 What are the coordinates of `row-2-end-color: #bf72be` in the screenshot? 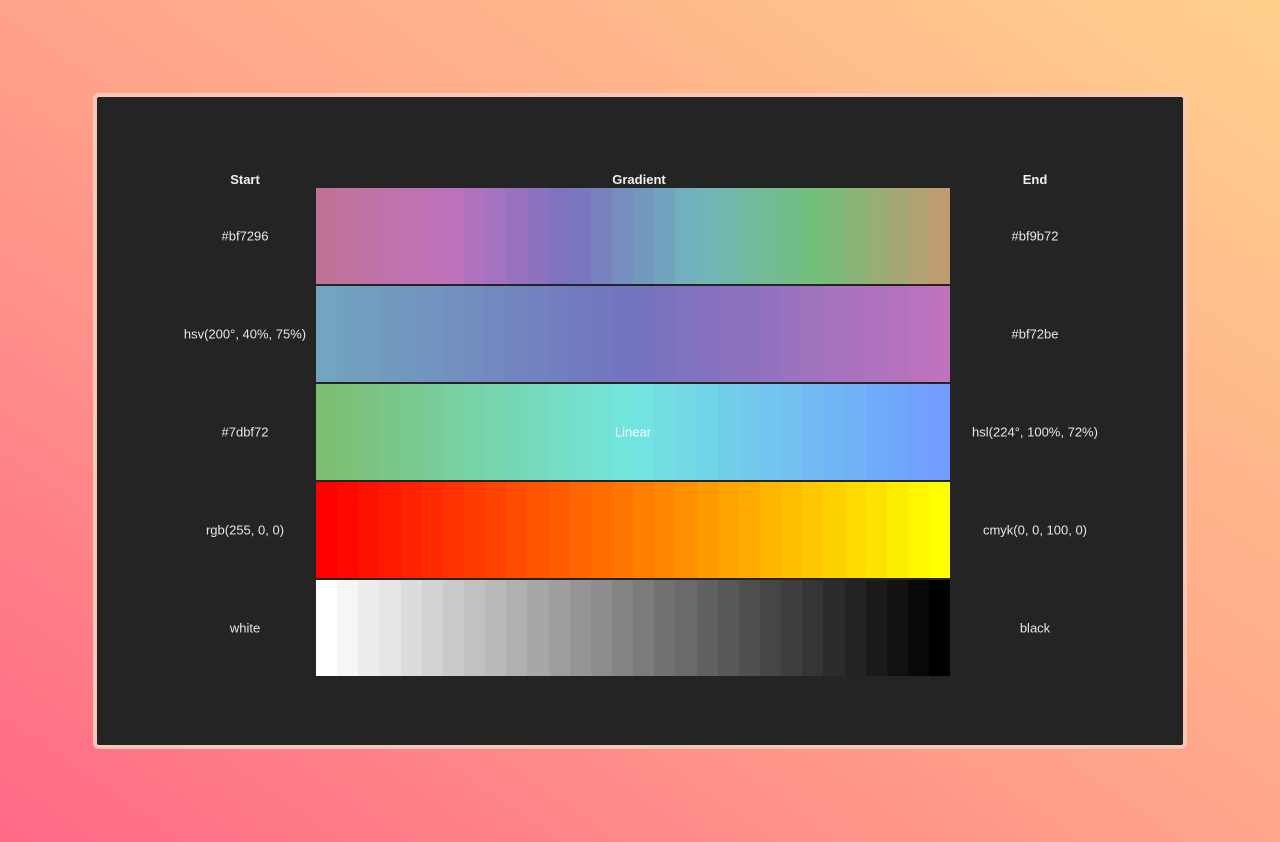 It's located at (1035, 334).